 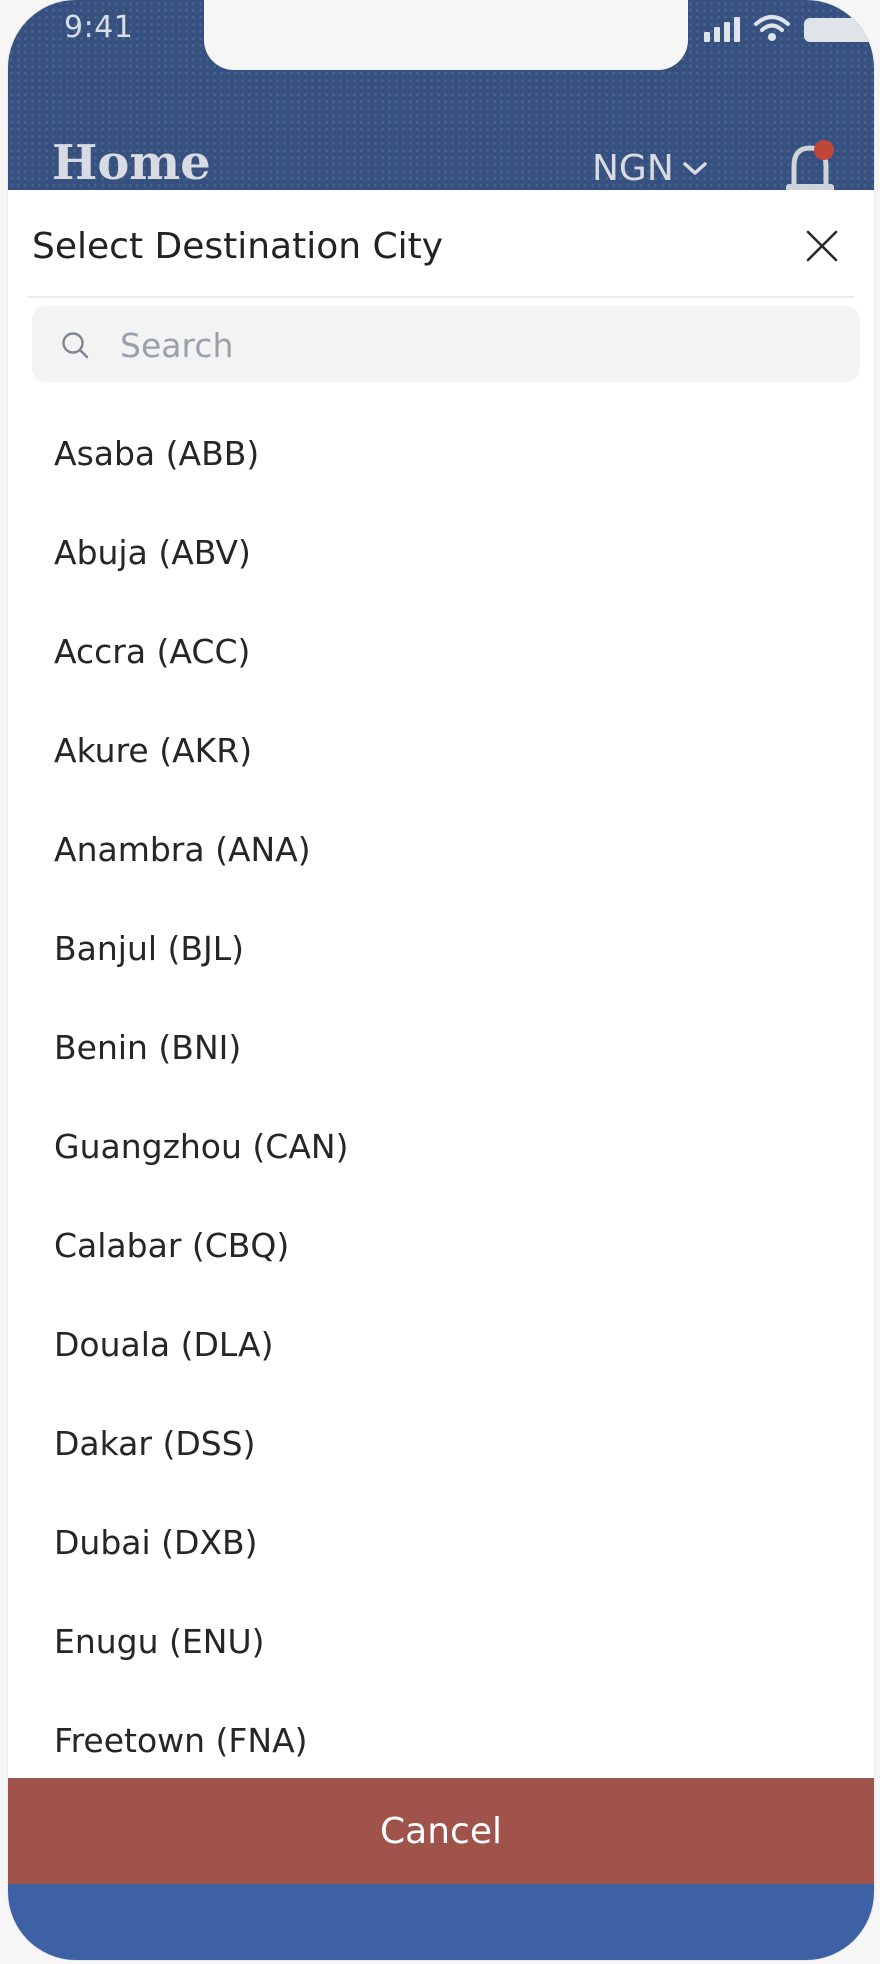 I want to click on city-option: Douala (DLA), so click(x=441, y=1344).